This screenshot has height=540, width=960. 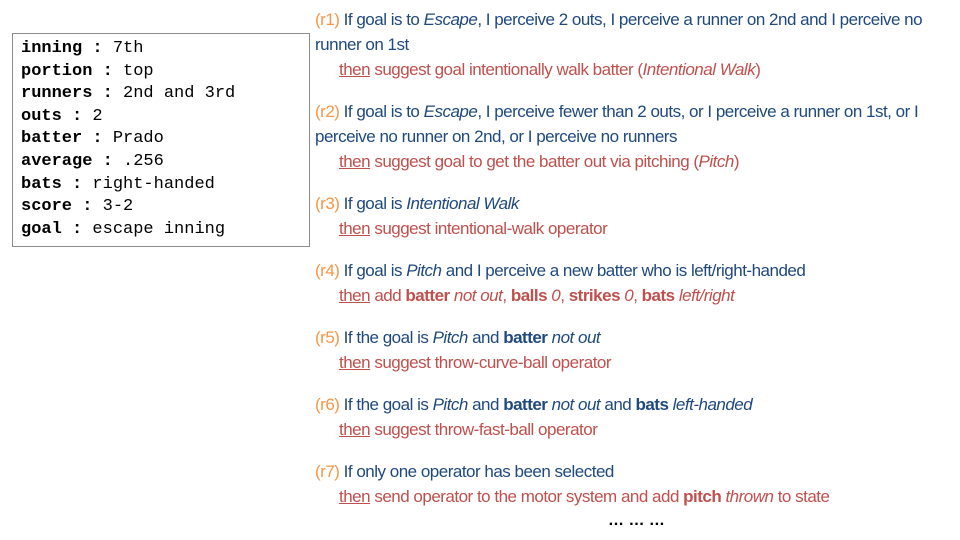 I want to click on rule-id: (r6), so click(x=327, y=404).